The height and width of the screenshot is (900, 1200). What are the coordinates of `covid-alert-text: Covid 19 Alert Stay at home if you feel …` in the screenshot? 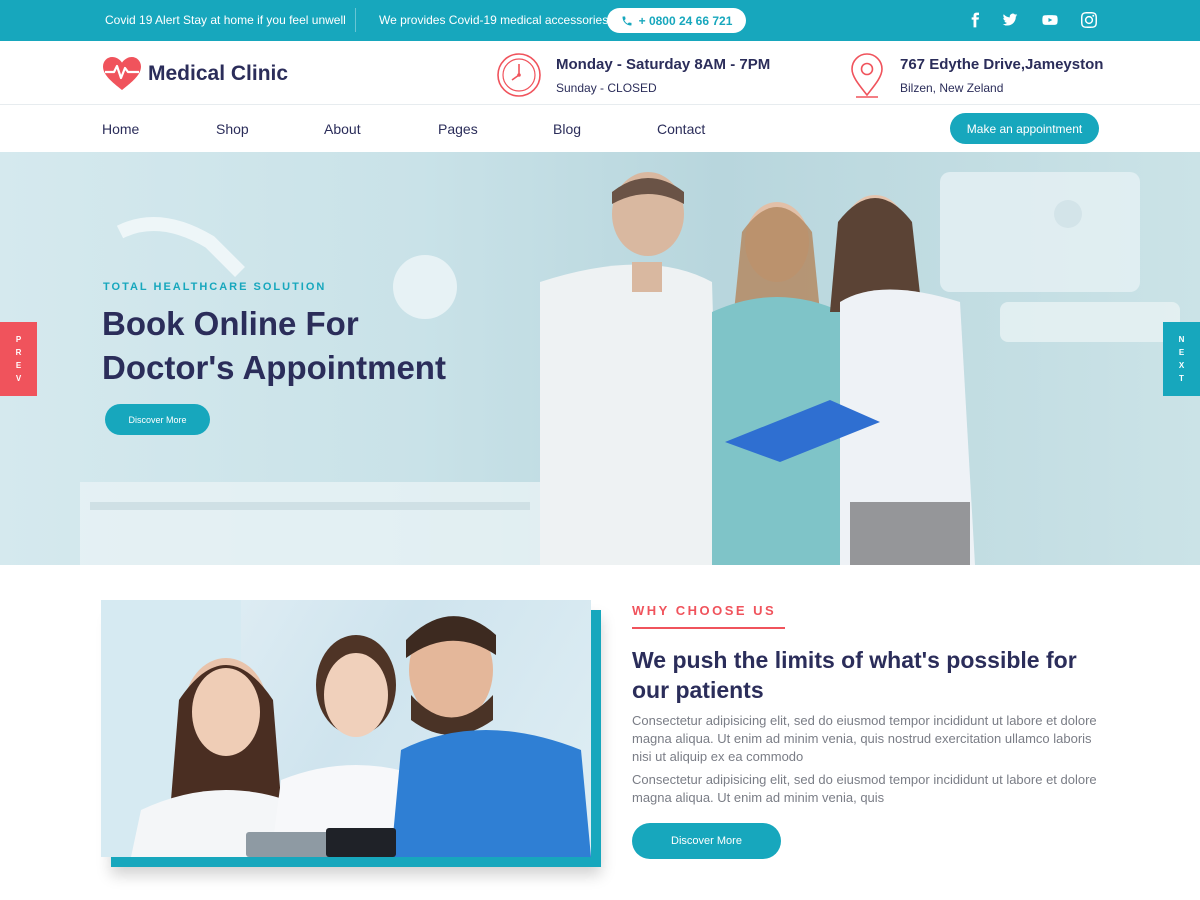 It's located at (225, 20).